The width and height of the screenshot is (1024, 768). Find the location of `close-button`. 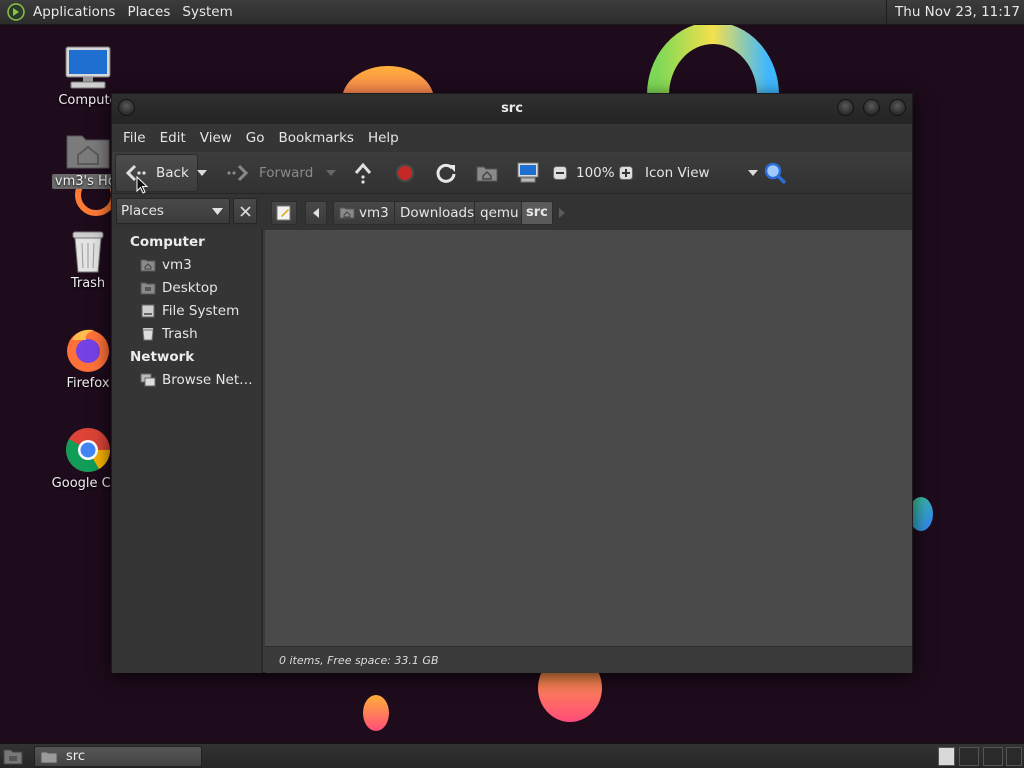

close-button is located at coordinates (897, 107).